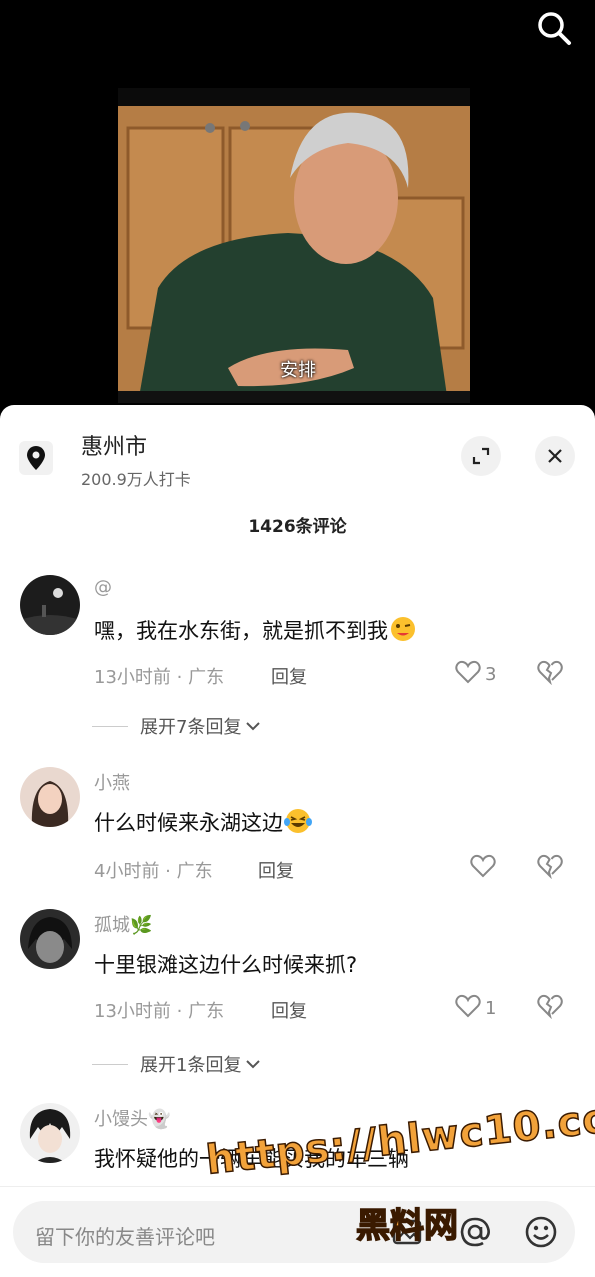 The height and width of the screenshot is (1277, 595). Describe the element at coordinates (132, 1118) in the screenshot. I see `comment-username: 小馒头👻` at that location.